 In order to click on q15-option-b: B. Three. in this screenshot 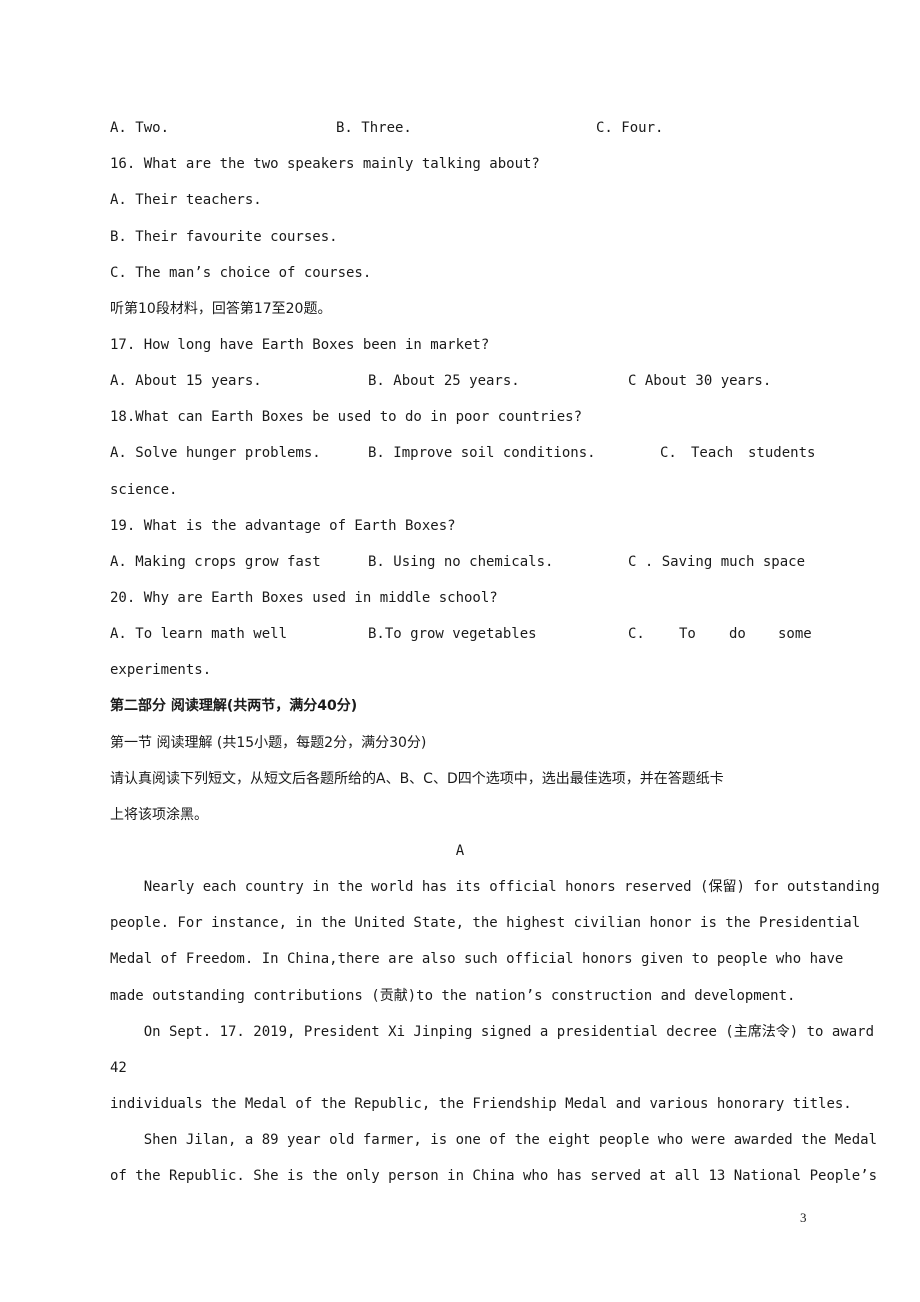, I will do `click(374, 128)`.